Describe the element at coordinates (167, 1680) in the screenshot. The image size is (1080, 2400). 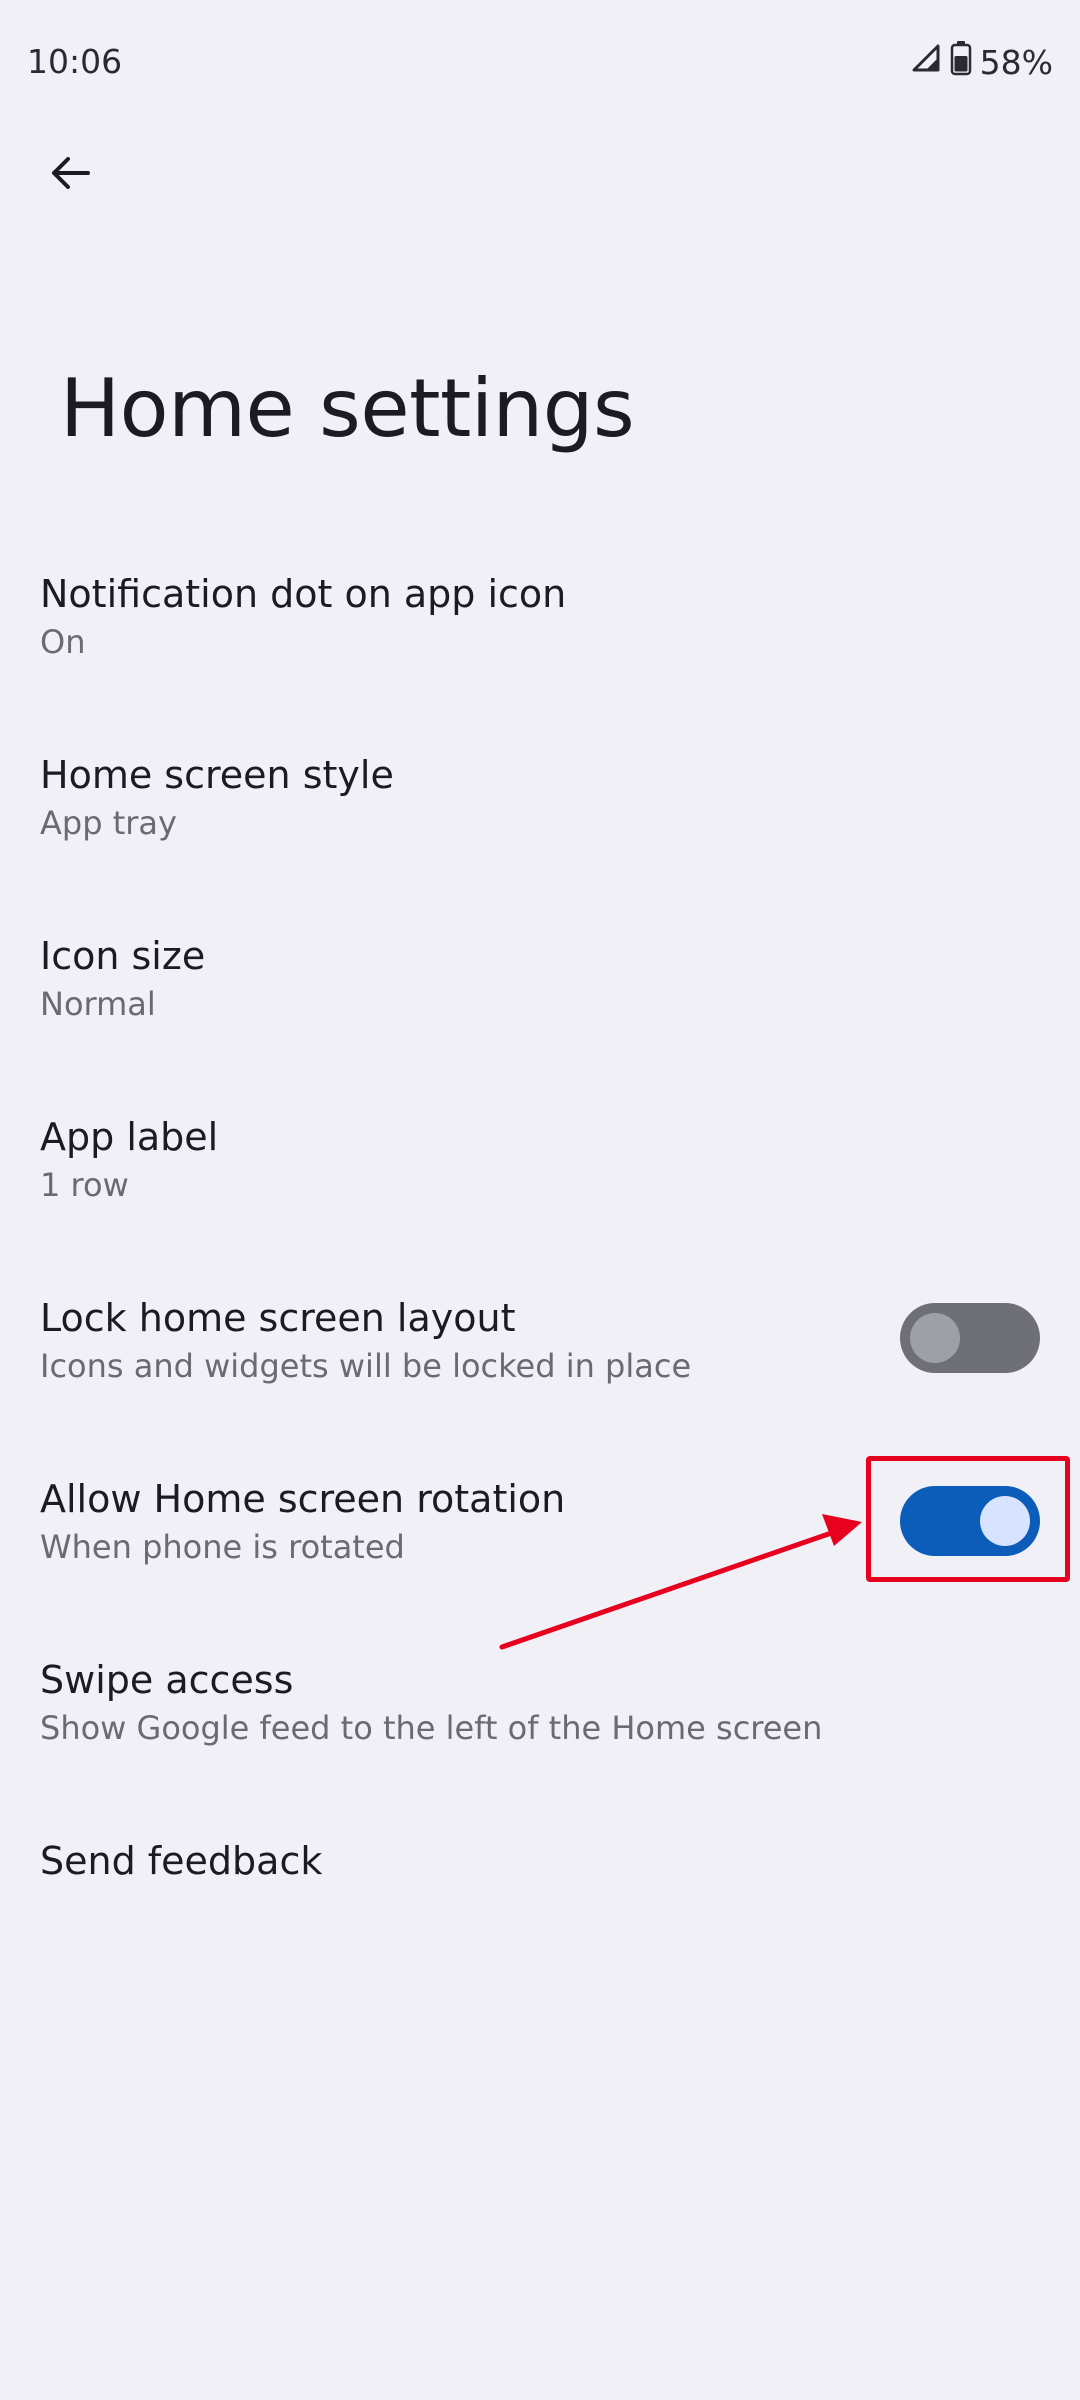
I see `setting-title: Swipe access` at that location.